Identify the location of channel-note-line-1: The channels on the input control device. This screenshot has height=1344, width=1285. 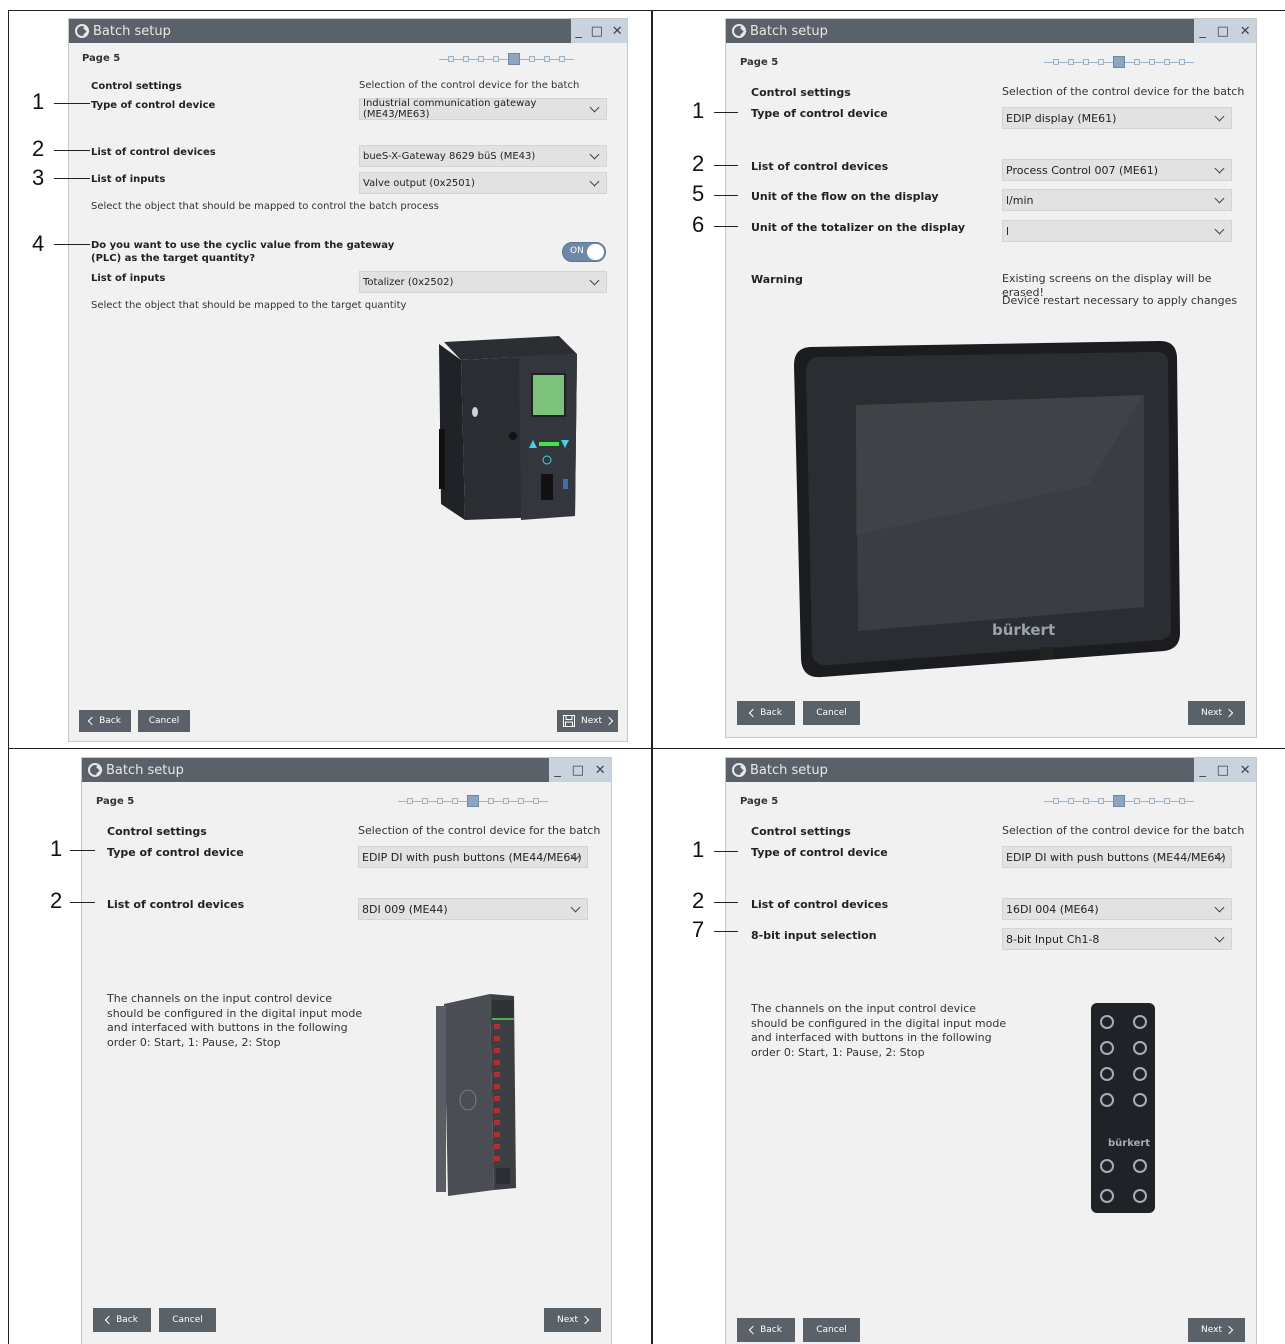
(220, 998).